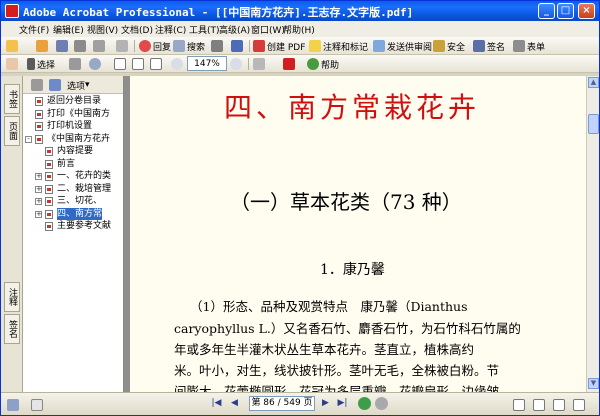 This screenshot has width=600, height=416. What do you see at coordinates (352, 270) in the screenshot?
I see `subsection-title: 1．康乃馨` at bounding box center [352, 270].